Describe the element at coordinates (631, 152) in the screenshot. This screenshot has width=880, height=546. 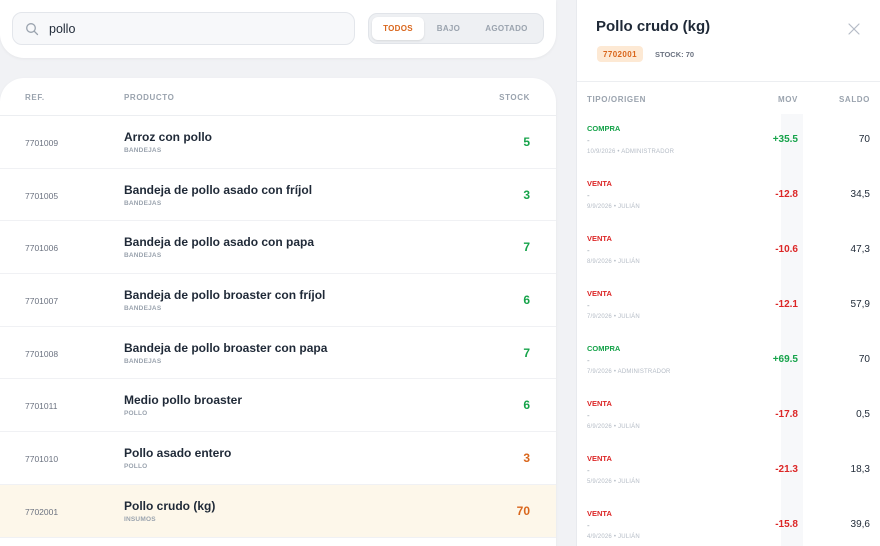
I see `movement-meta: 10/9/2026 • ADMINISTRADOR` at that location.